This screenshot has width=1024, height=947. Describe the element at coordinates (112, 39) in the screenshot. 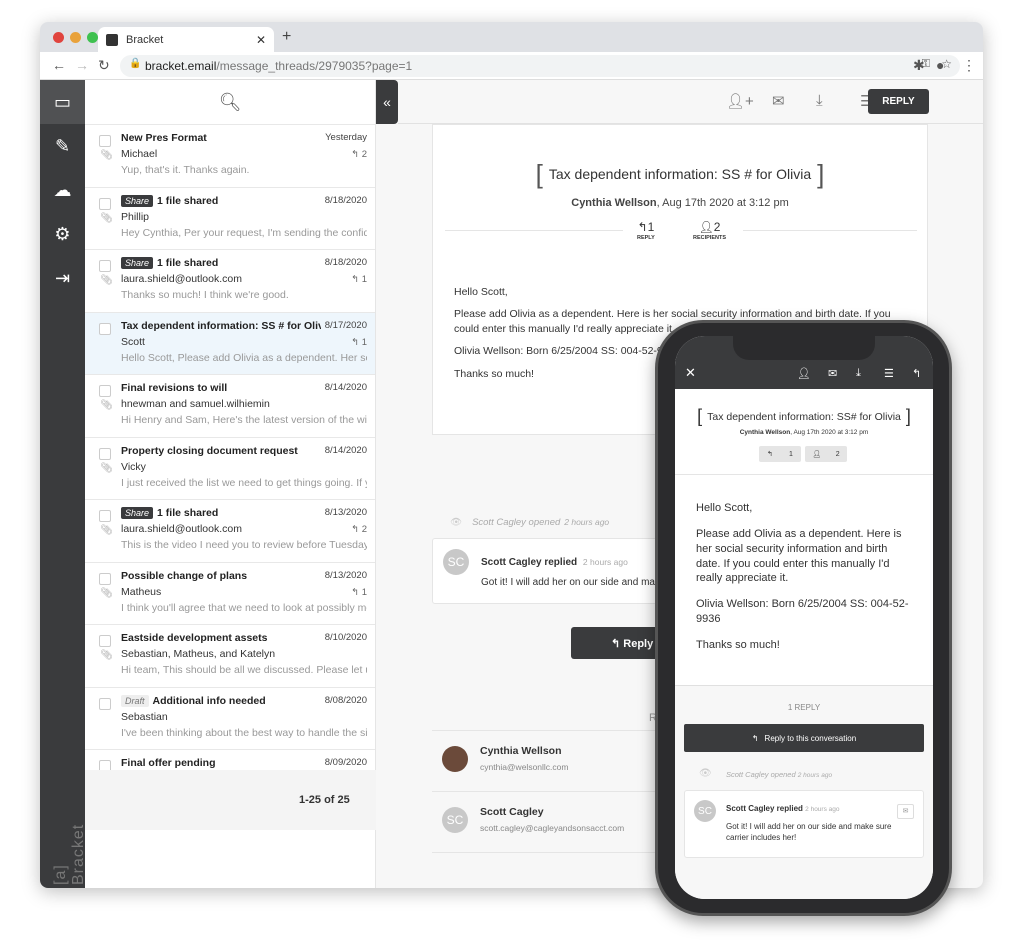

I see `favicon-icon` at that location.